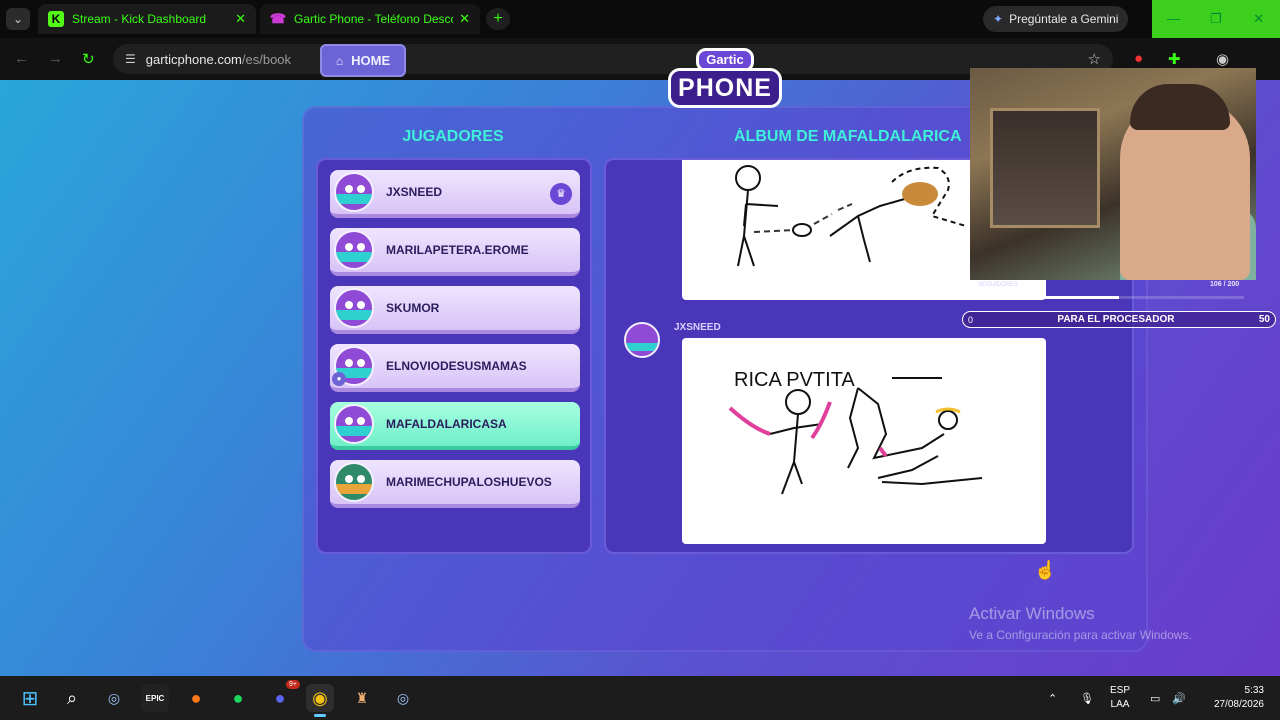 The width and height of the screenshot is (1280, 720). Describe the element at coordinates (266, 59) in the screenshot. I see `url-path: /es/book` at that location.